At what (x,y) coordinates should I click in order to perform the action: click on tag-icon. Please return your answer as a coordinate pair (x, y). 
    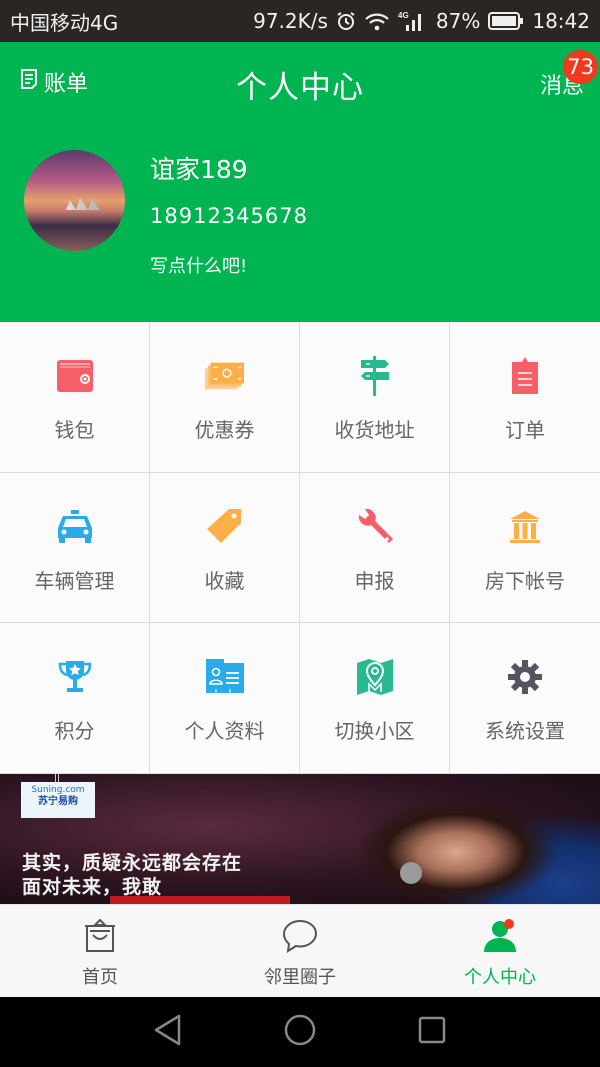
    Looking at the image, I should click on (225, 527).